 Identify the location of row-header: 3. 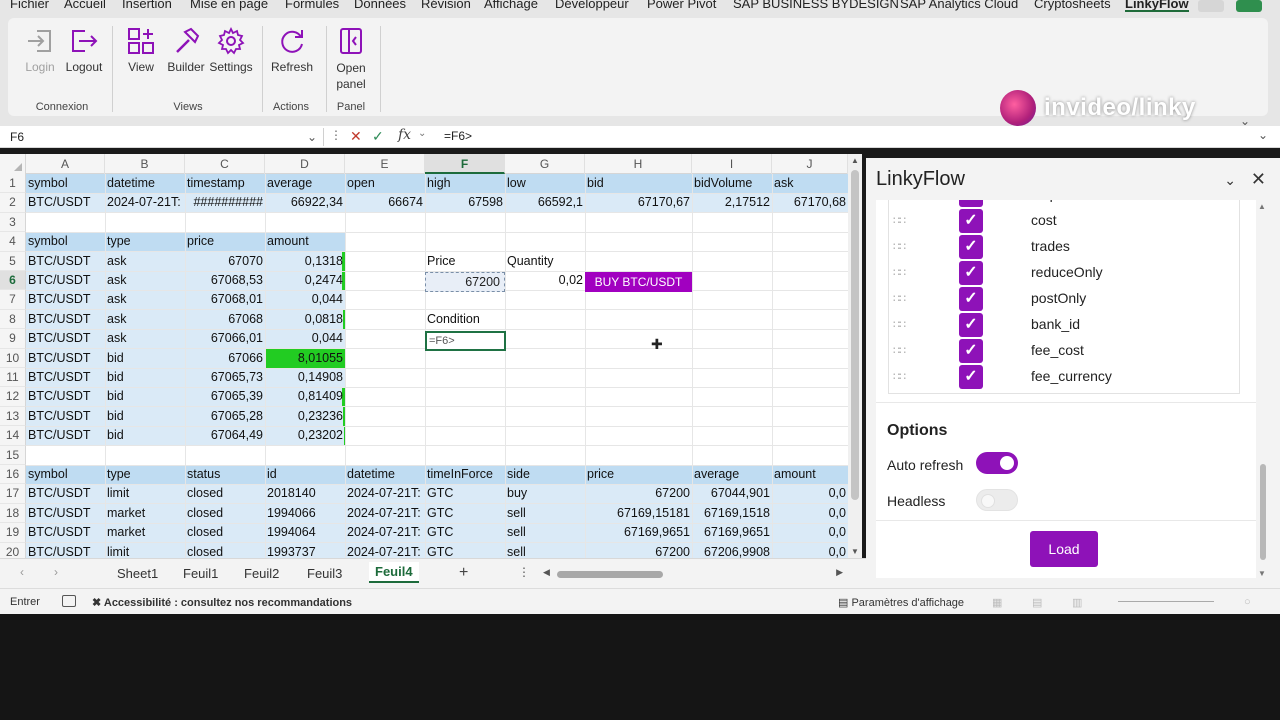
(13, 222).